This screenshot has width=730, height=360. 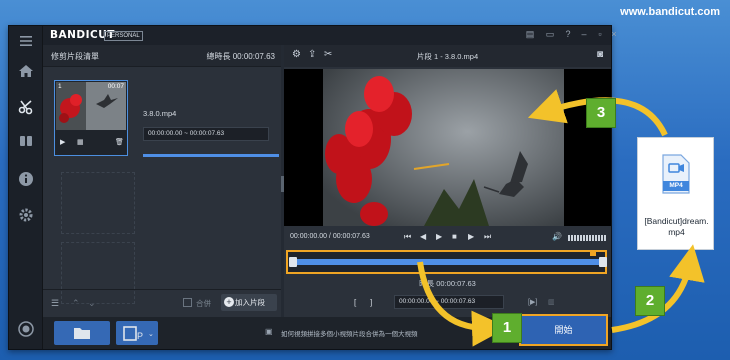 What do you see at coordinates (507, 328) in the screenshot?
I see `step-1-badge: 1` at bounding box center [507, 328].